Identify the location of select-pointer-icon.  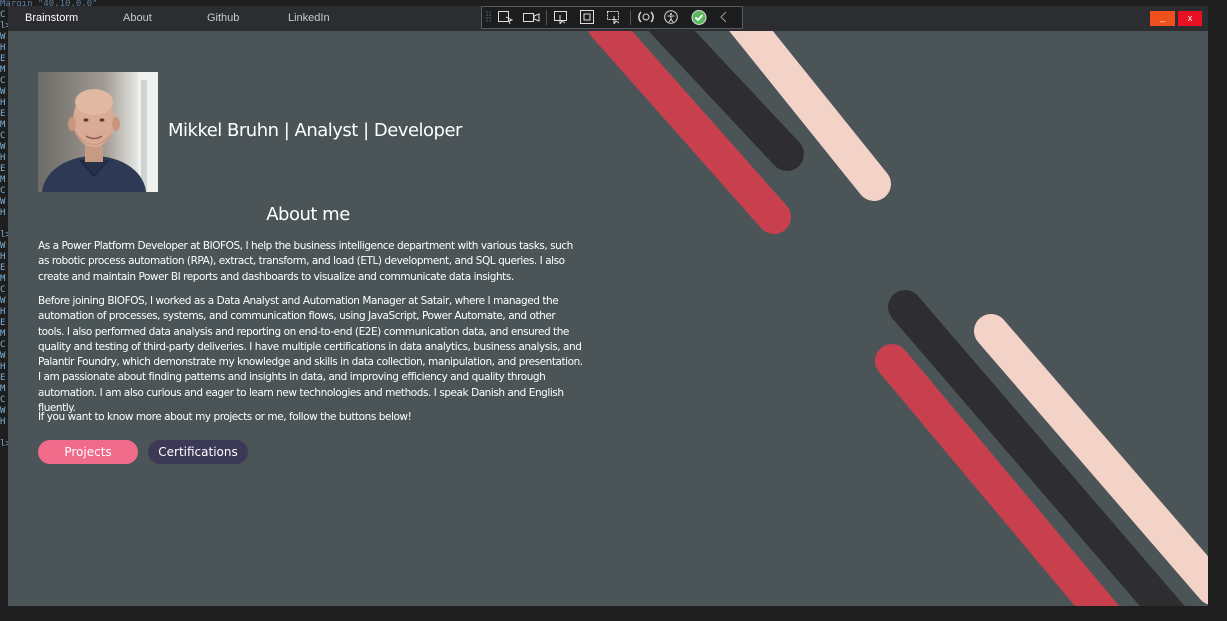
(561, 17).